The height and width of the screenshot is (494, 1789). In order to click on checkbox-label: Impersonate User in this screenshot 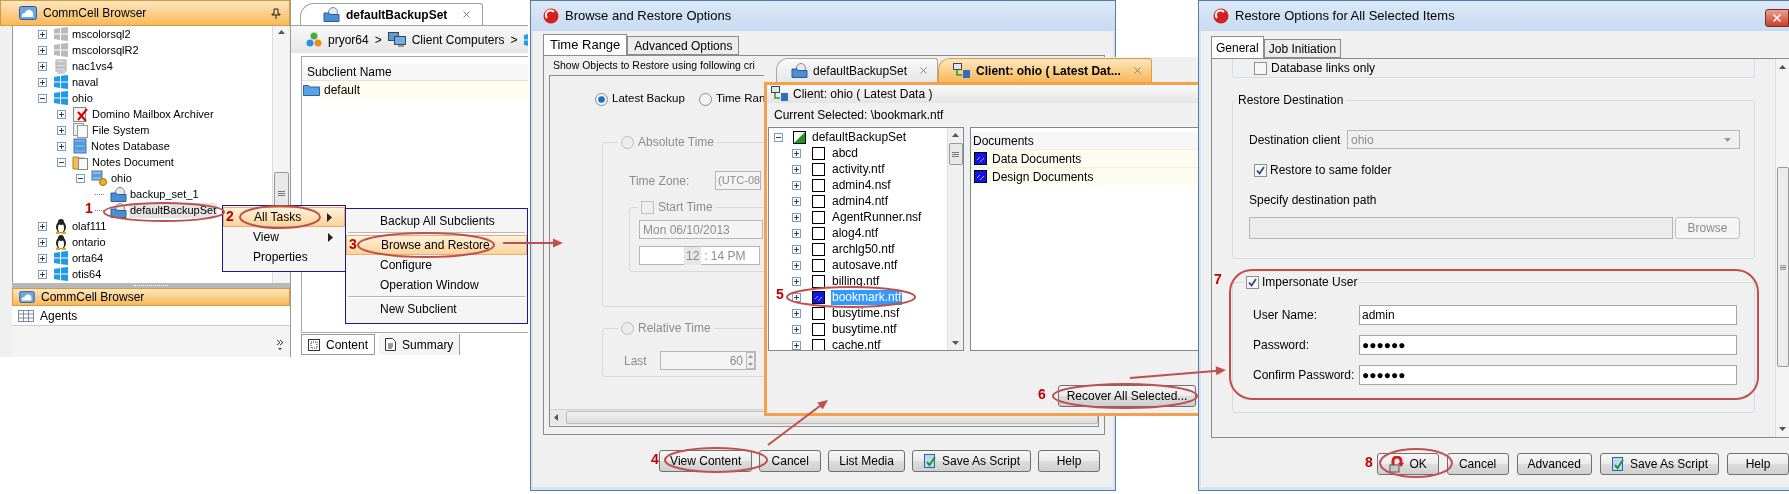, I will do `click(1310, 282)`.